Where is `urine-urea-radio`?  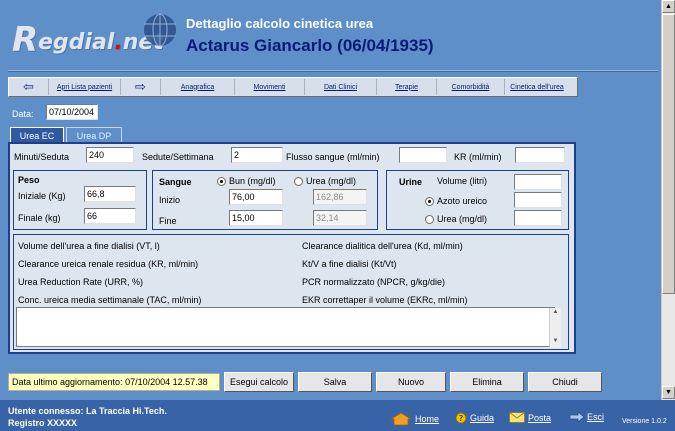 urine-urea-radio is located at coordinates (429, 219).